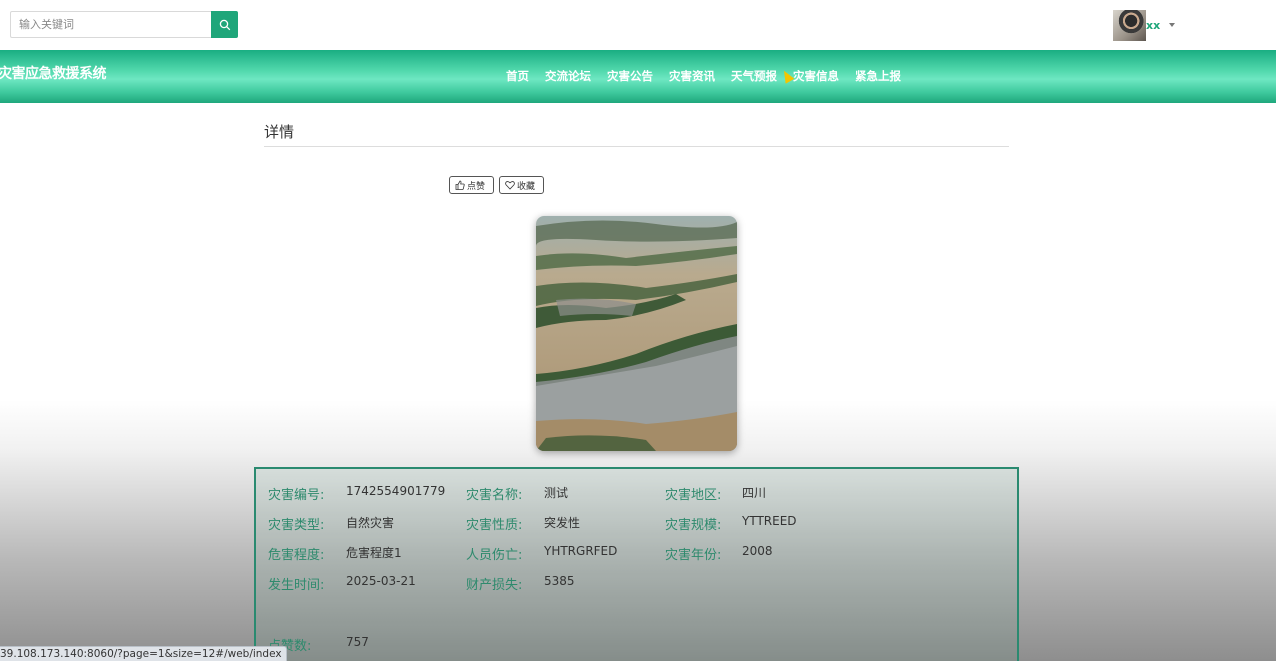 Image resolution: width=1276 pixels, height=661 pixels. I want to click on site-title: 灾害应急救援系统, so click(53, 74).